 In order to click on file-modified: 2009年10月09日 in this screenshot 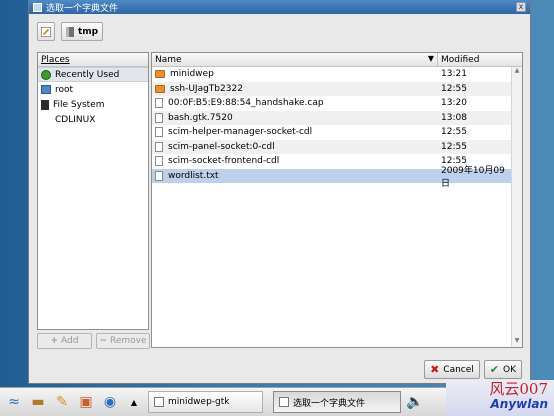, I will do `click(473, 177)`.